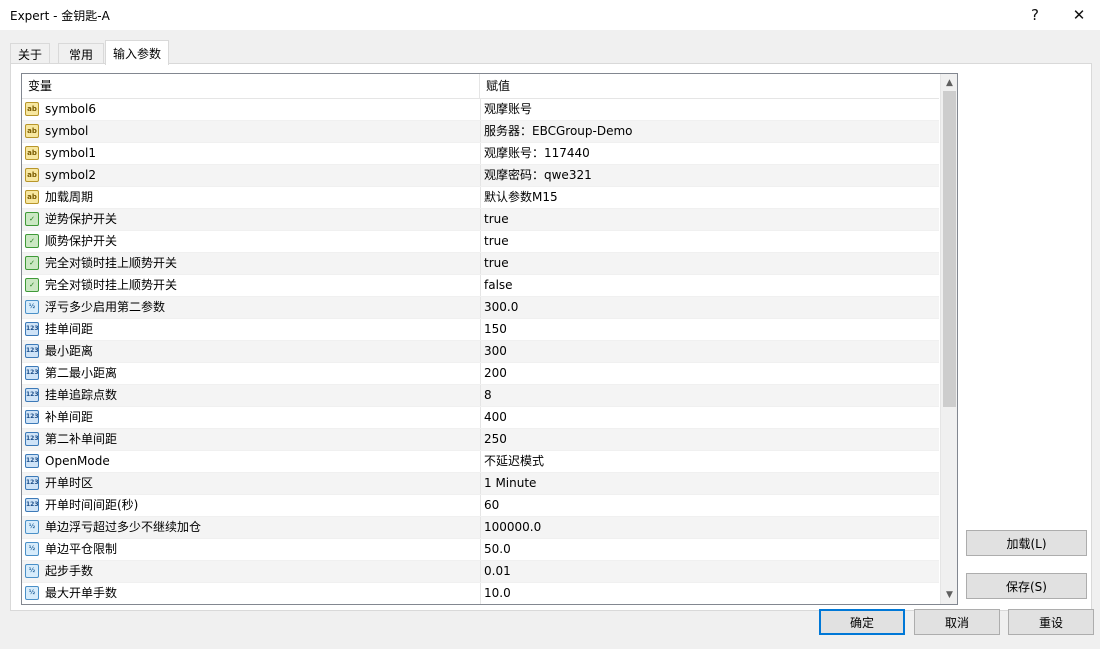 The width and height of the screenshot is (1100, 649). What do you see at coordinates (949, 594) in the screenshot?
I see `scroll-down-arrow-icon: ▼` at bounding box center [949, 594].